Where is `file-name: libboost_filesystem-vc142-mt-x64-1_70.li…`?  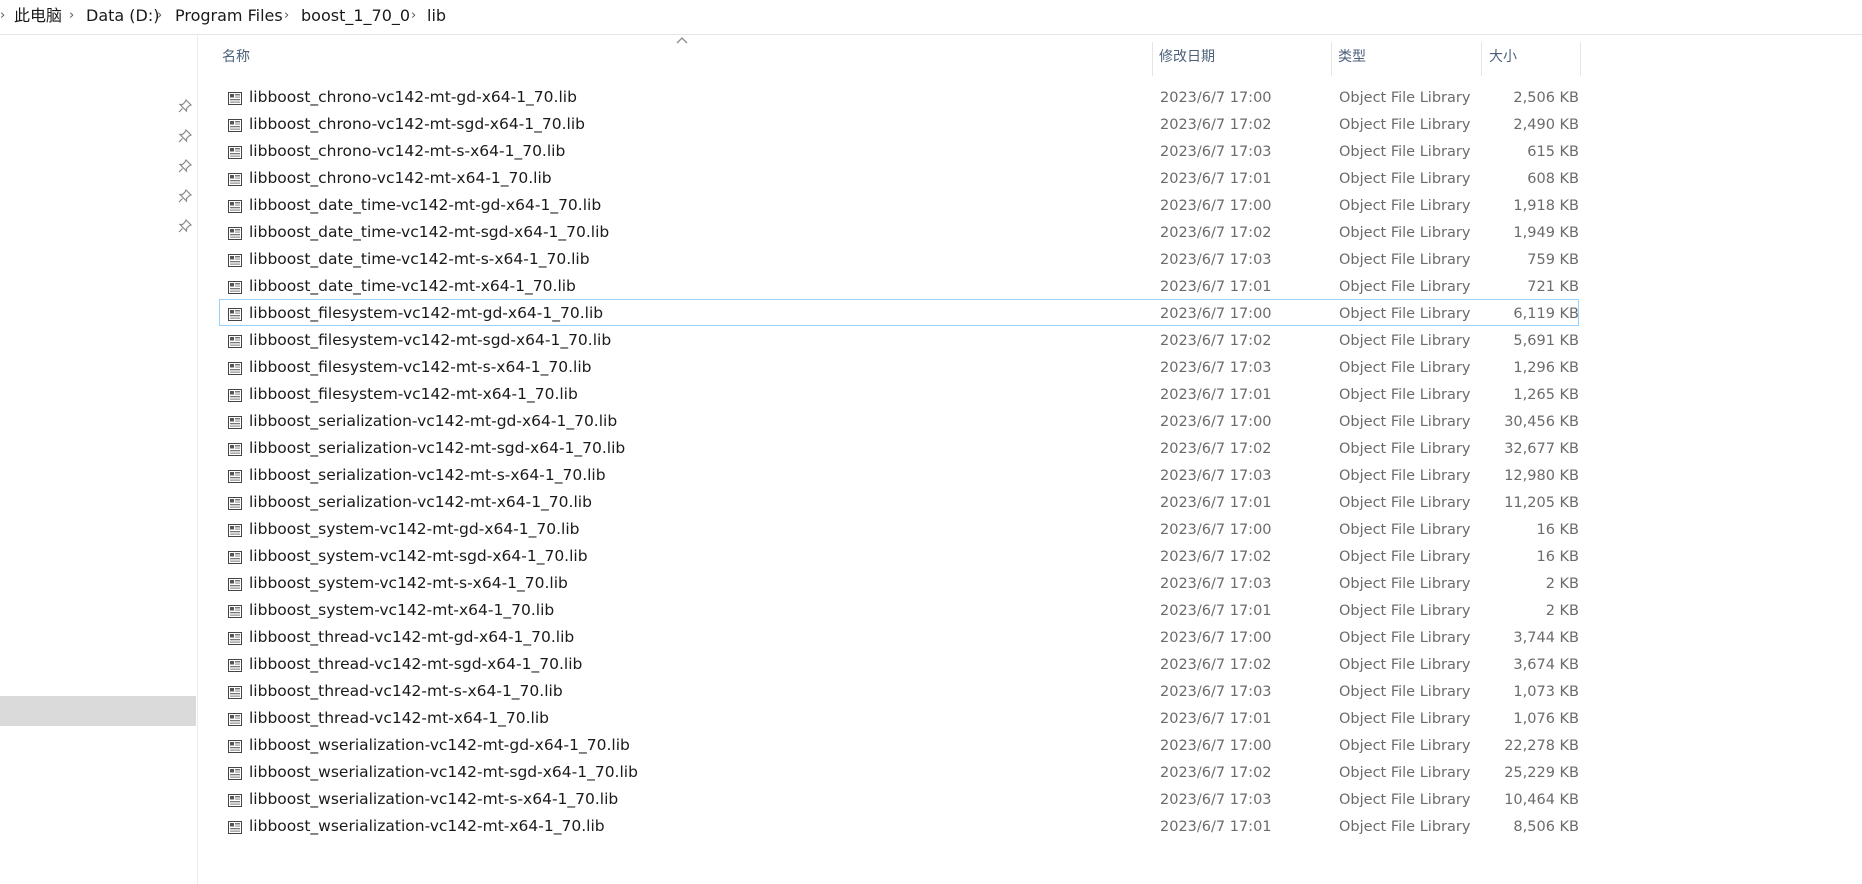 file-name: libboost_filesystem-vc142-mt-x64-1_70.li… is located at coordinates (413, 394).